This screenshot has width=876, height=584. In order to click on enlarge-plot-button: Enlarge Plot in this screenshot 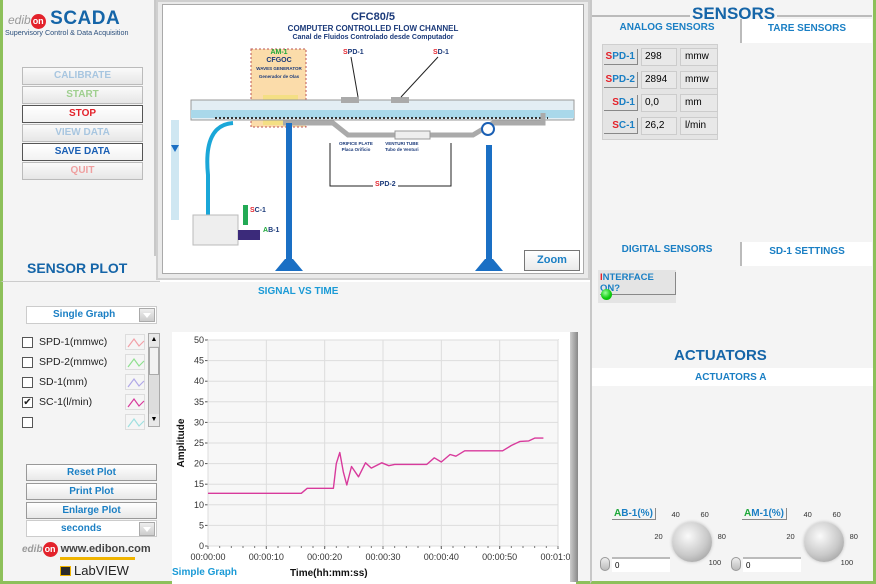, I will do `click(91, 510)`.